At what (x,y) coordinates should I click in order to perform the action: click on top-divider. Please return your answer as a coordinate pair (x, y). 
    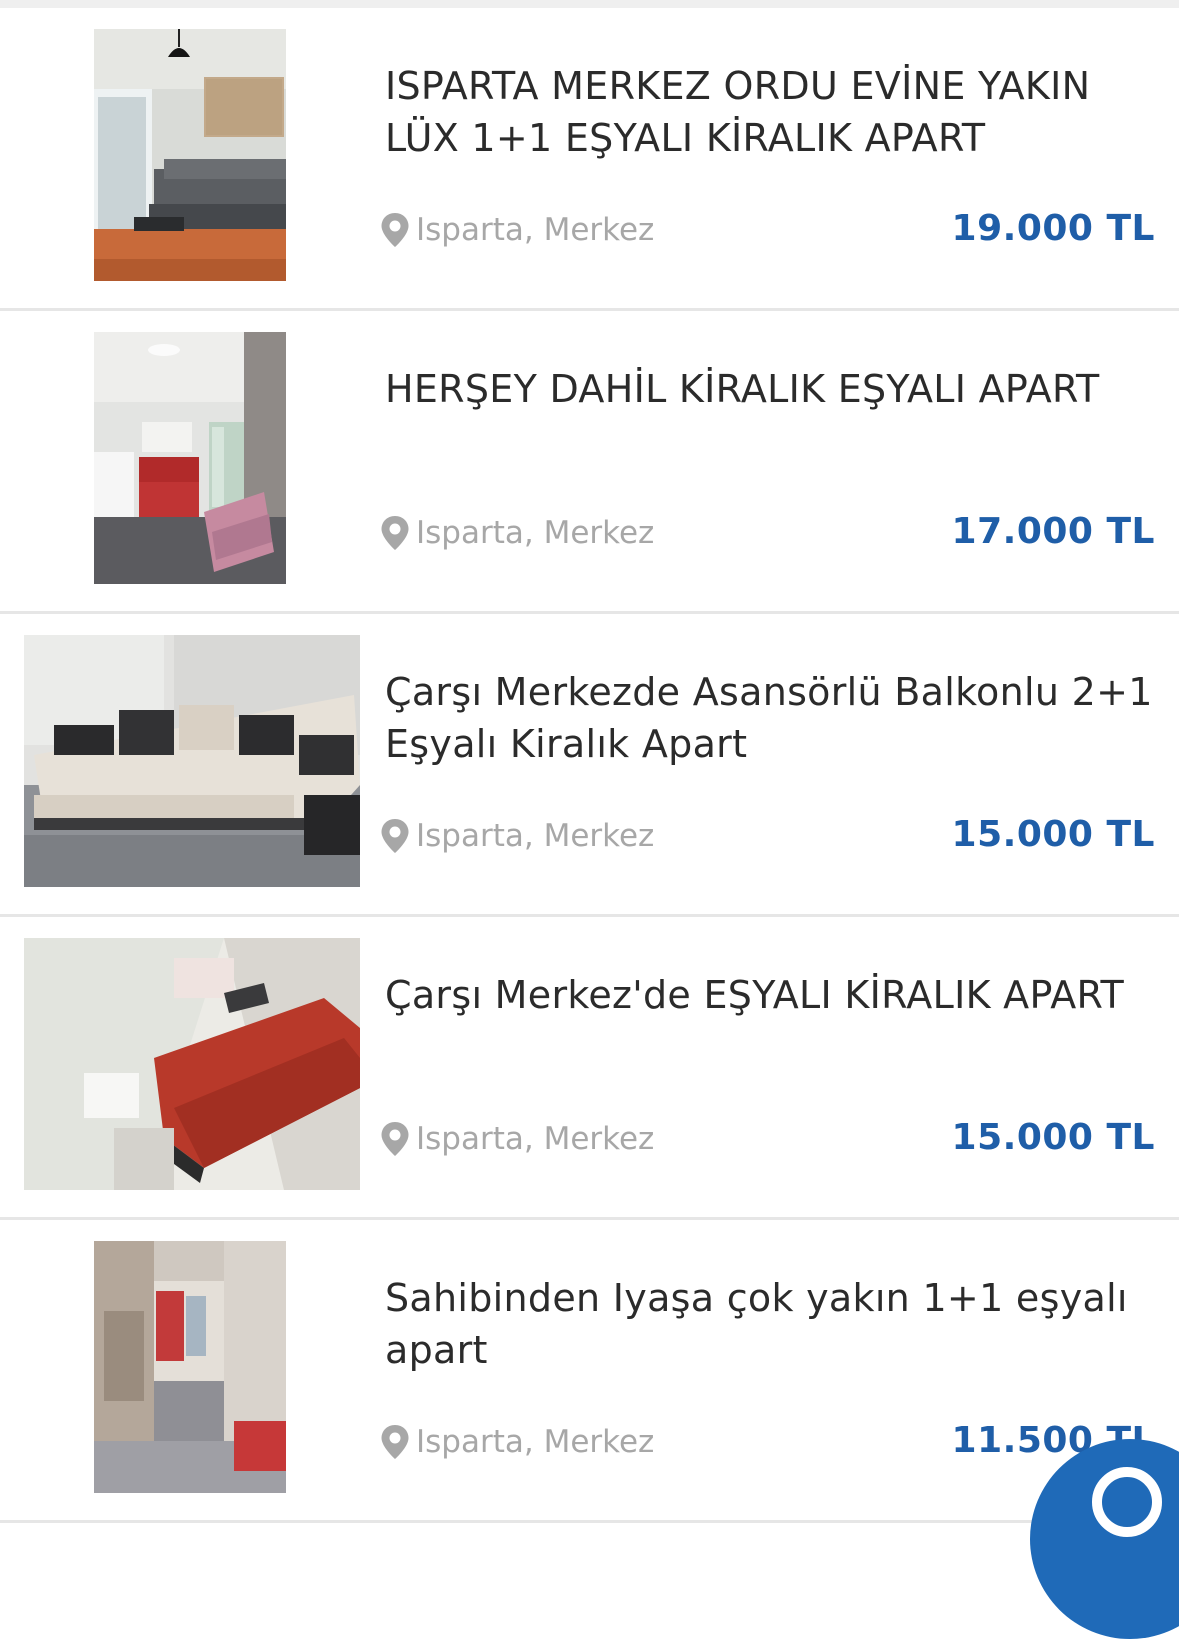
    Looking at the image, I should click on (589, 4).